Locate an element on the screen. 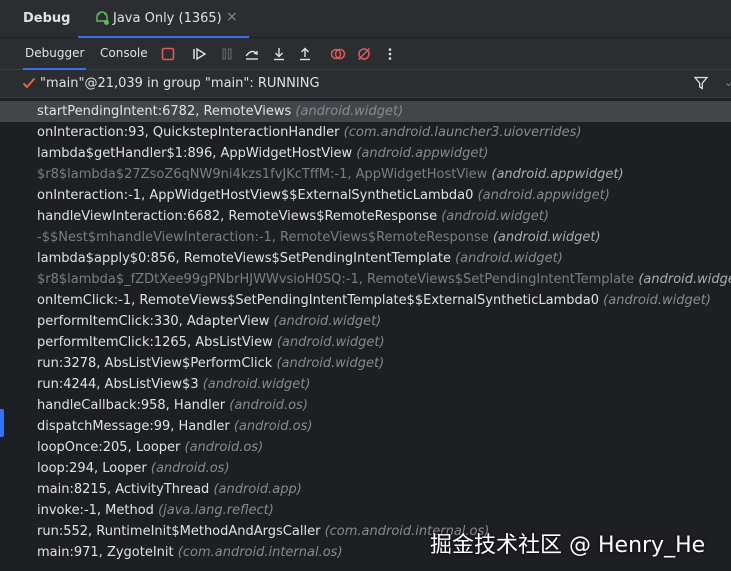 This screenshot has width=731, height=571. more-vertical-icon is located at coordinates (390, 54).